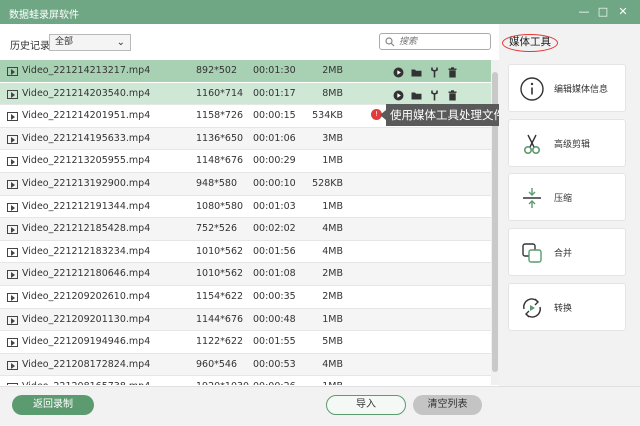 The width and height of the screenshot is (640, 426). What do you see at coordinates (86, 296) in the screenshot?
I see `file-name: Video_221209202610.mp4` at bounding box center [86, 296].